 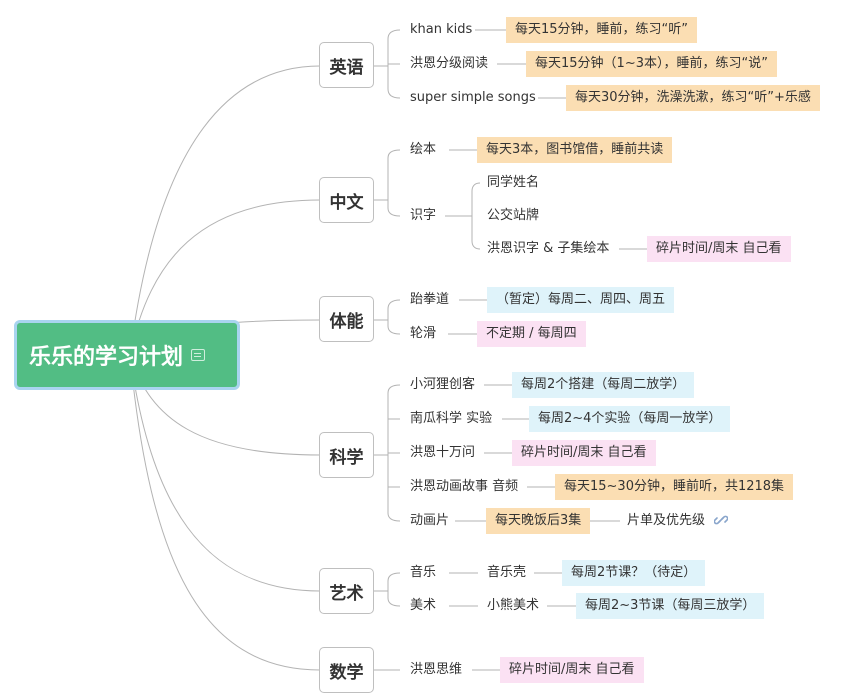 What do you see at coordinates (538, 521) in the screenshot?
I see `science-item-tag: 每天晚饭后3集` at bounding box center [538, 521].